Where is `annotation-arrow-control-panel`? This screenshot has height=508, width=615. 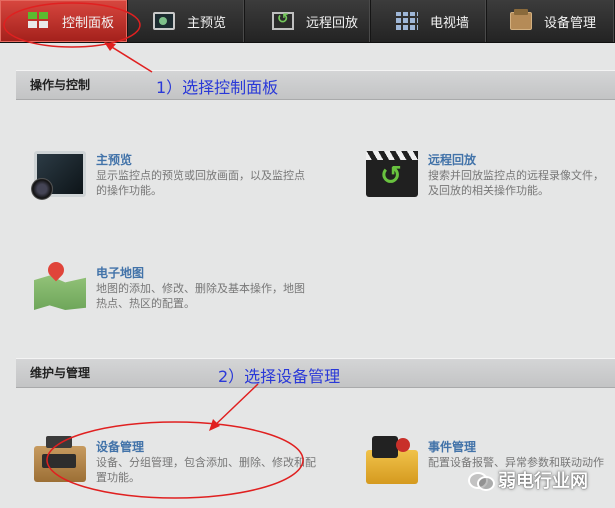 annotation-arrow-control-panel is located at coordinates (129, 58).